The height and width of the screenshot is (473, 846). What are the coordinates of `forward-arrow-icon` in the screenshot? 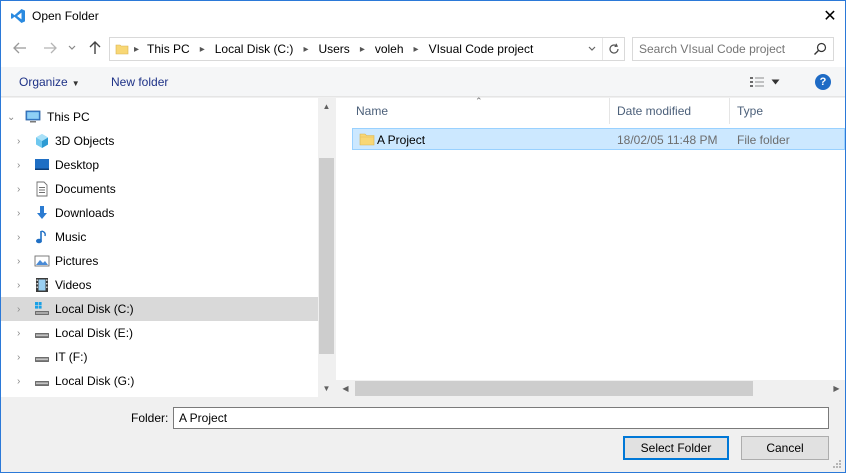 It's located at (50, 48).